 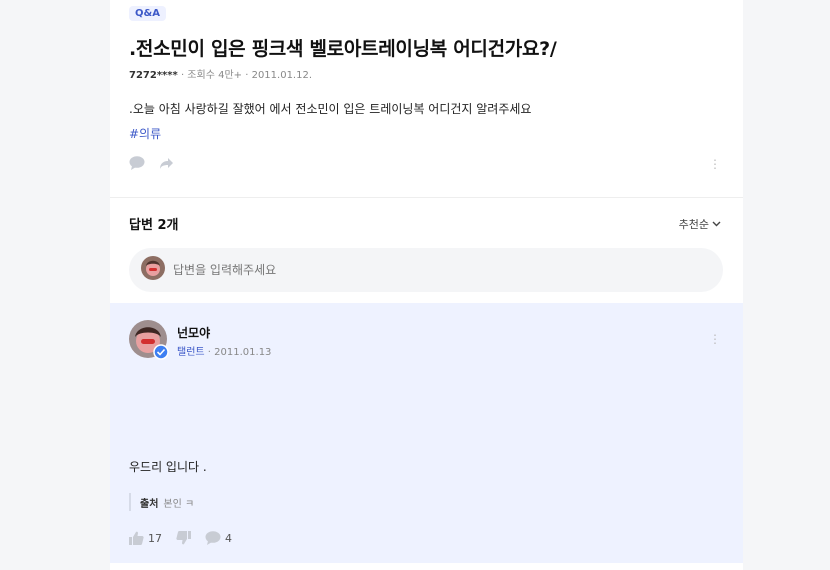 I want to click on answers-count-title: 답변 2개, so click(x=154, y=225).